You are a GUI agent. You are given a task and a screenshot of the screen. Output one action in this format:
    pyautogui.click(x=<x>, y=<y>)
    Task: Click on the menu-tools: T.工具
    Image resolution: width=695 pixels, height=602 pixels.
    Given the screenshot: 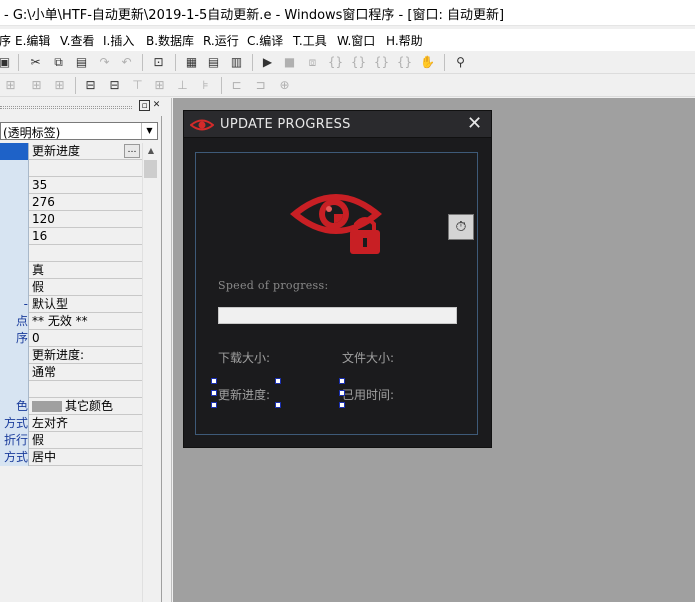 What is the action you would take?
    pyautogui.click(x=310, y=40)
    